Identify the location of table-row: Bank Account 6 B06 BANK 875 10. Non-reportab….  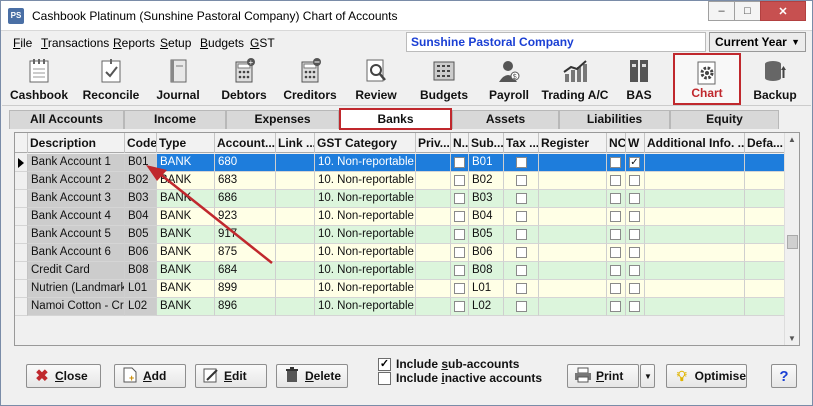
(400, 253).